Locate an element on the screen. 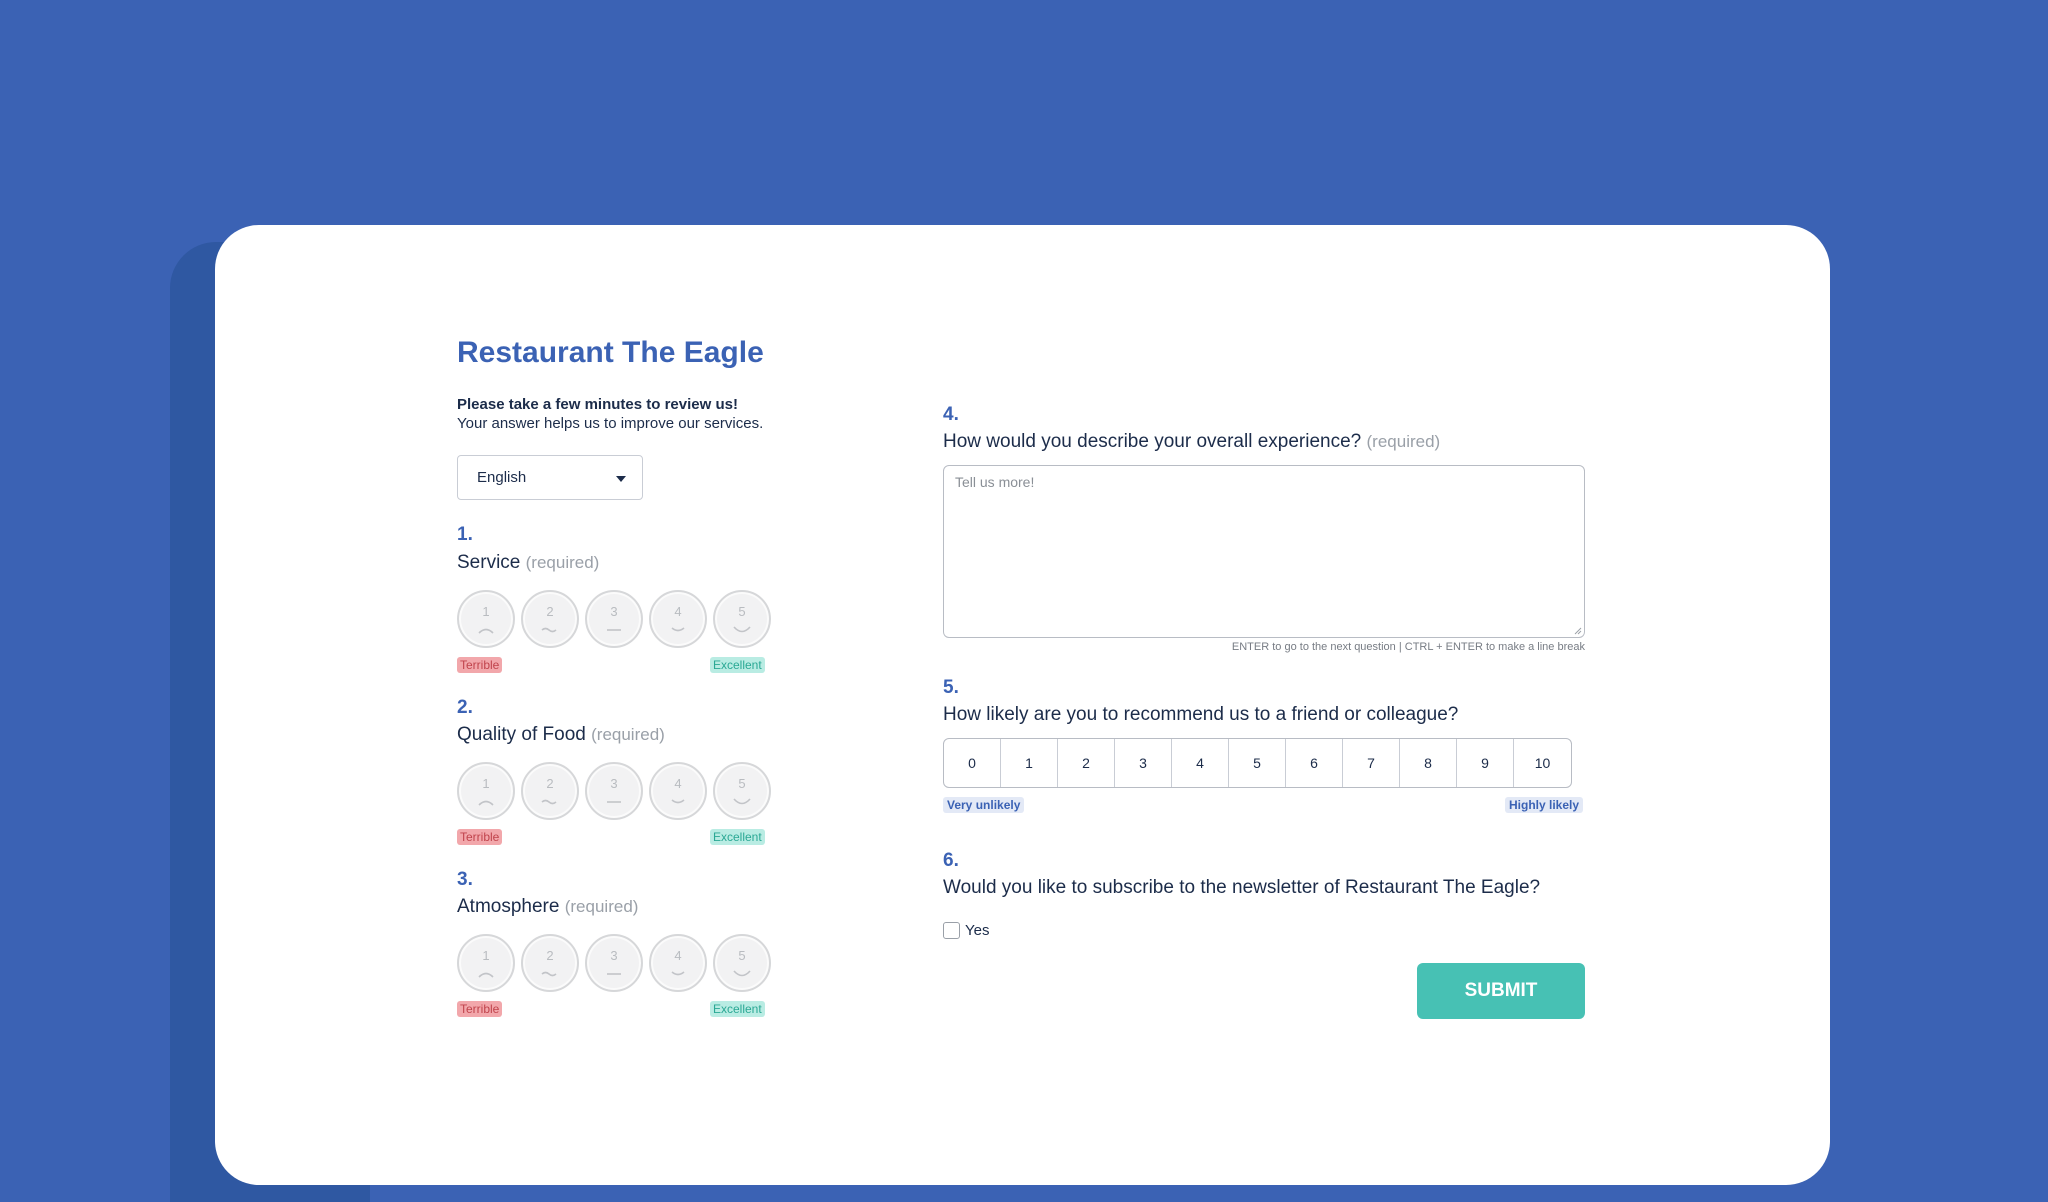 The height and width of the screenshot is (1202, 2048). question-2-text: Quality of Food is located at coordinates (521, 734).